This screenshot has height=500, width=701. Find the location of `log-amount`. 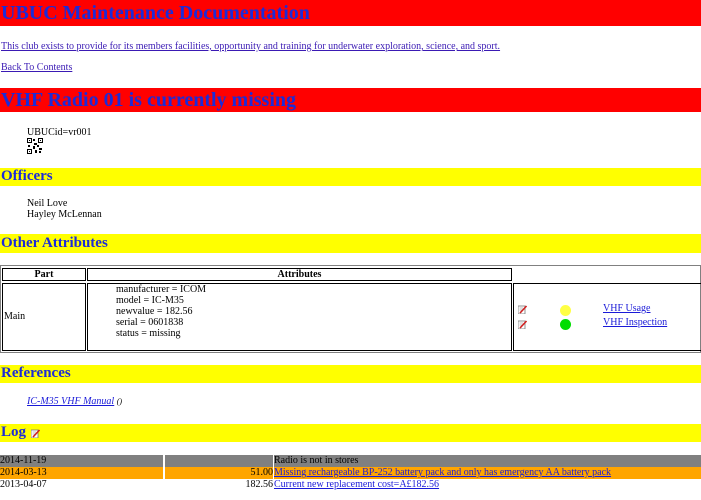

log-amount is located at coordinates (218, 461).